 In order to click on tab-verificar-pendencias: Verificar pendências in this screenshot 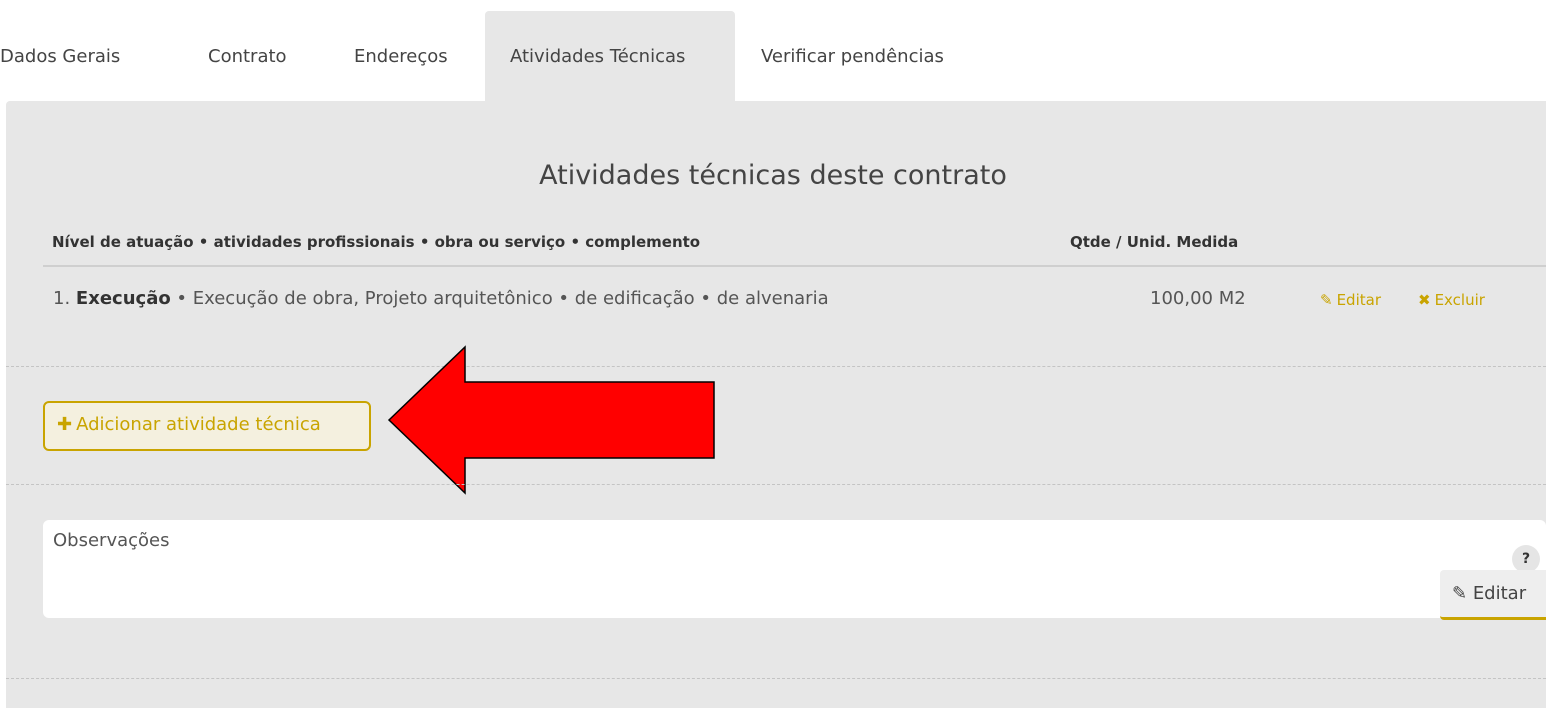, I will do `click(852, 56)`.